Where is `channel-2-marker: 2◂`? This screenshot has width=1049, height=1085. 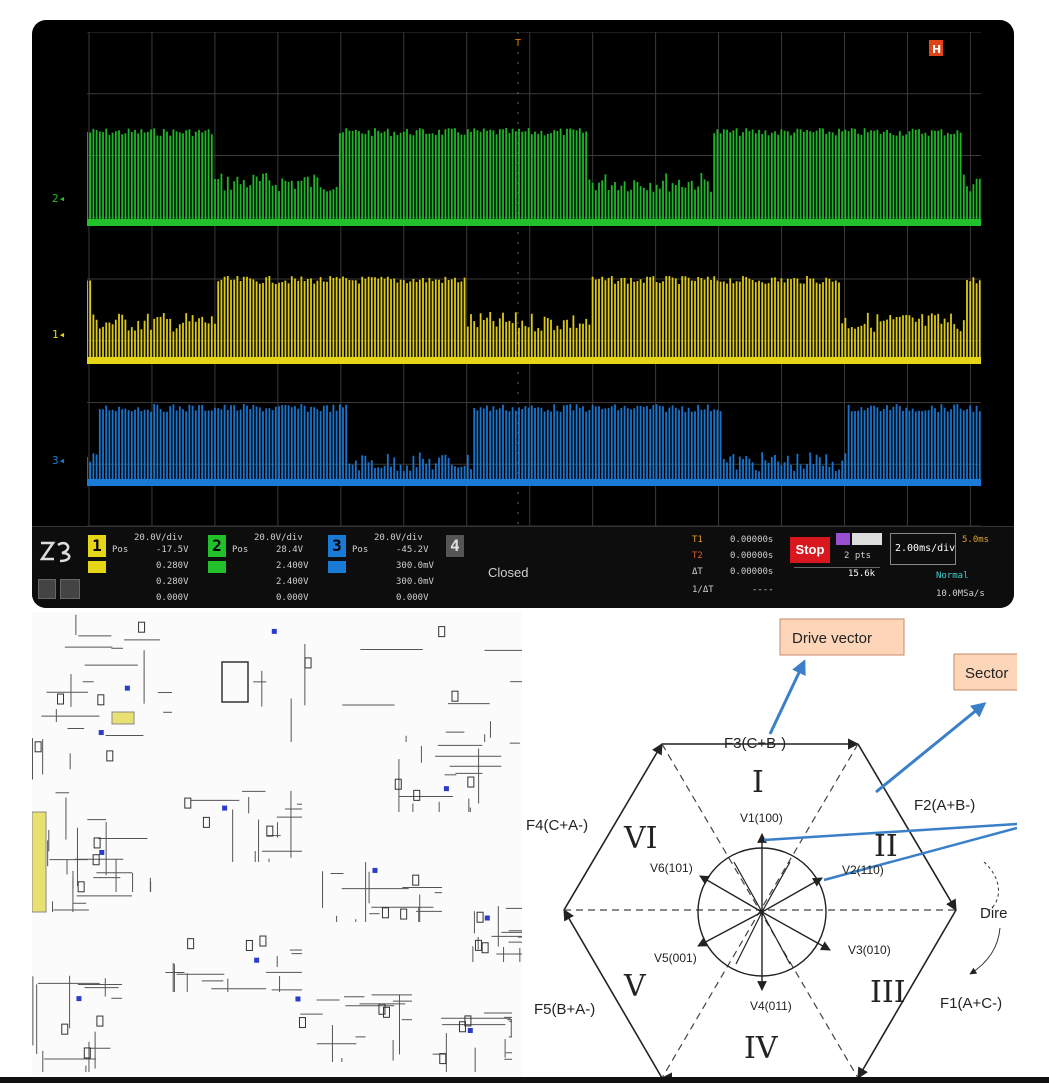 channel-2-marker: 2◂ is located at coordinates (59, 198).